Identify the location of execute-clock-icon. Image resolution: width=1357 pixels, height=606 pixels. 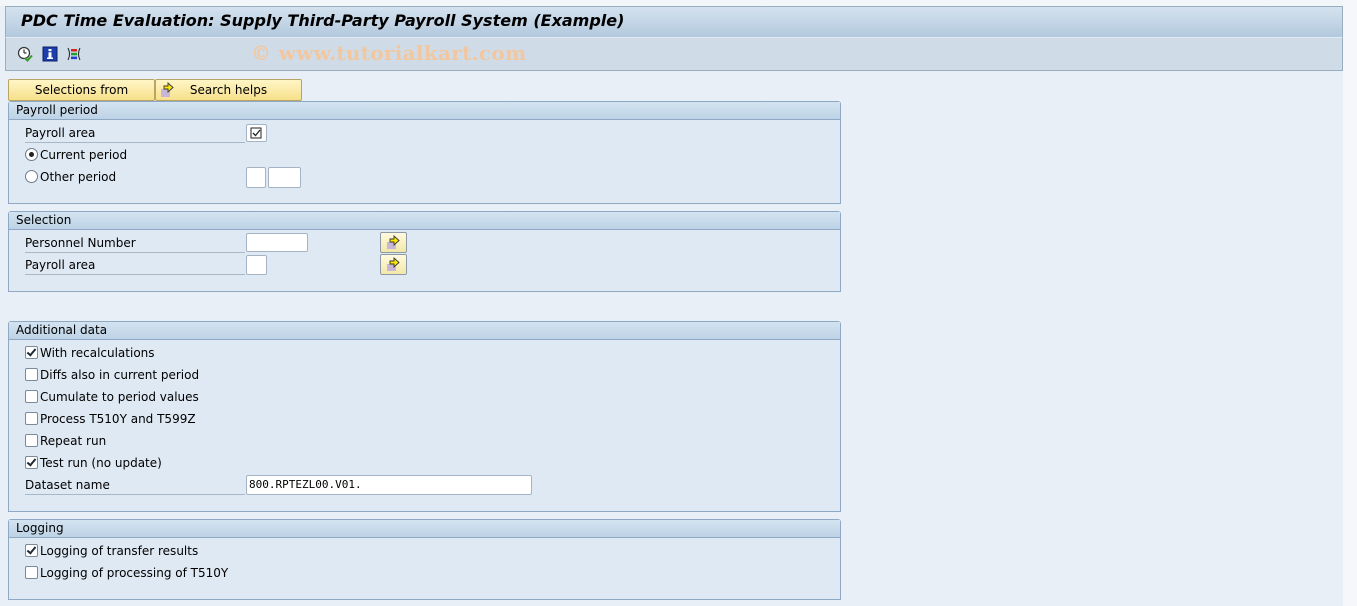
(25, 54).